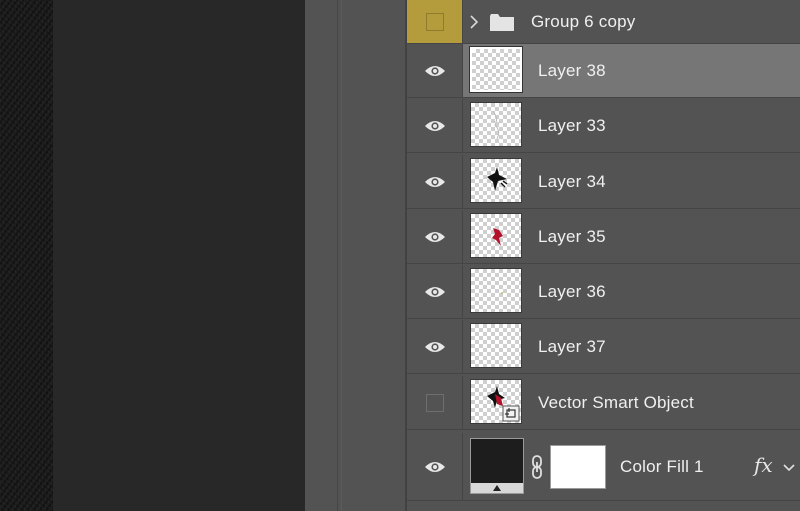 Image resolution: width=800 pixels, height=511 pixels. What do you see at coordinates (616, 402) in the screenshot?
I see `layer-name: Vector Smart Object` at bounding box center [616, 402].